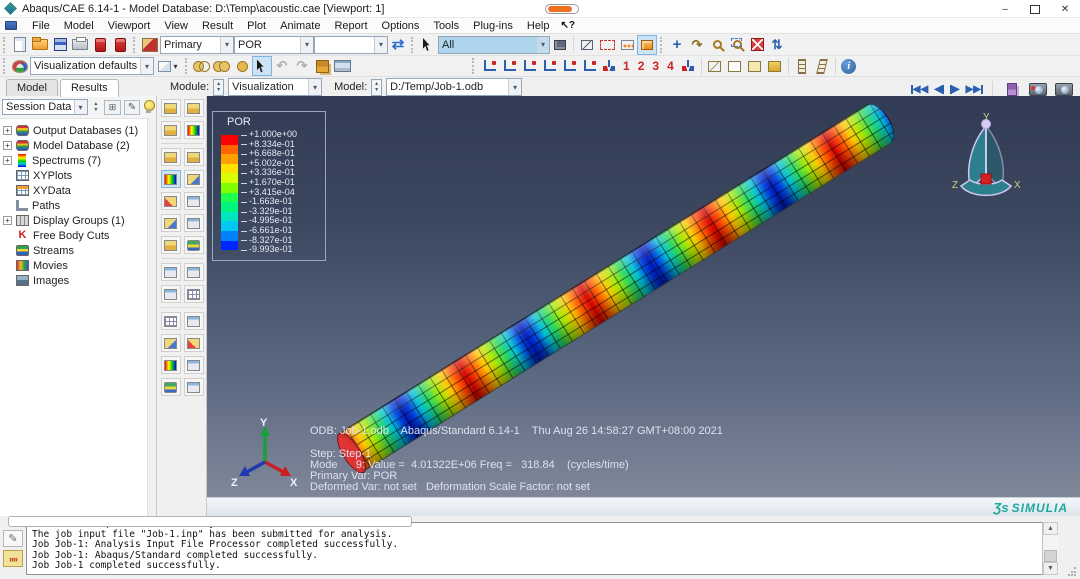  I want to click on tree-spinner, so click(96, 107).